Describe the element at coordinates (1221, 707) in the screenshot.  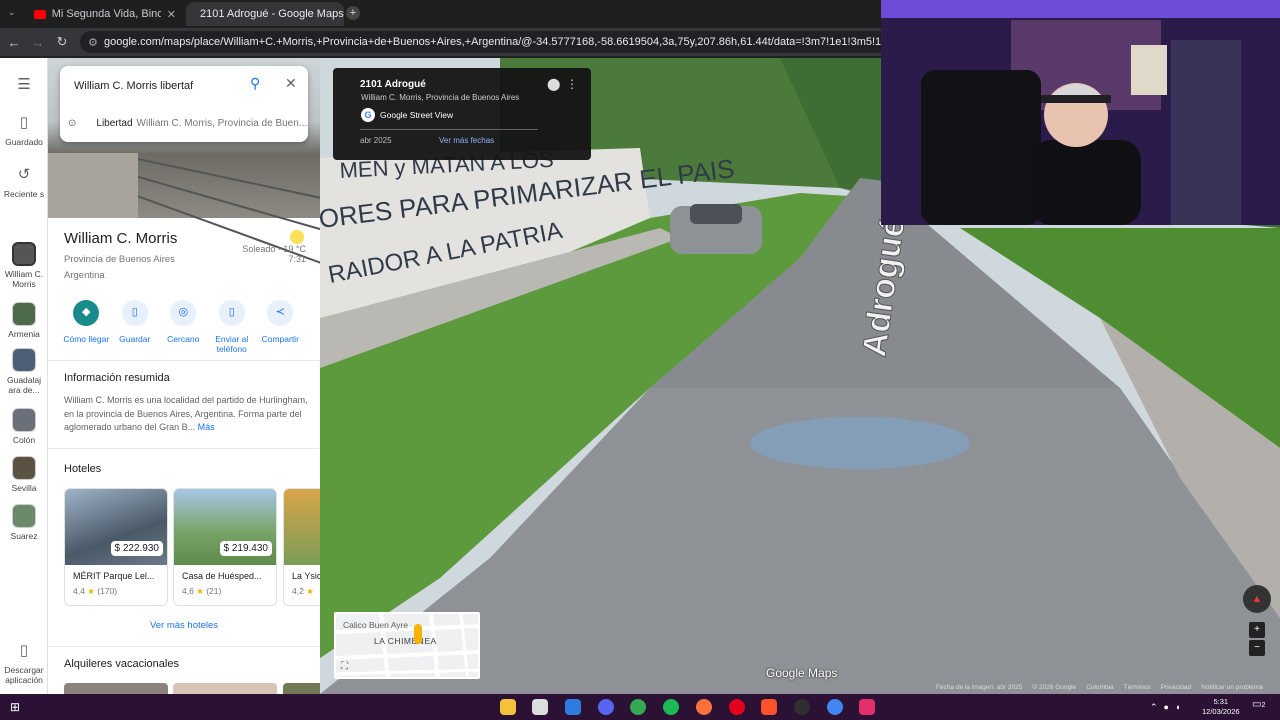
I see `clock: 5:31 12/03/2026` at that location.